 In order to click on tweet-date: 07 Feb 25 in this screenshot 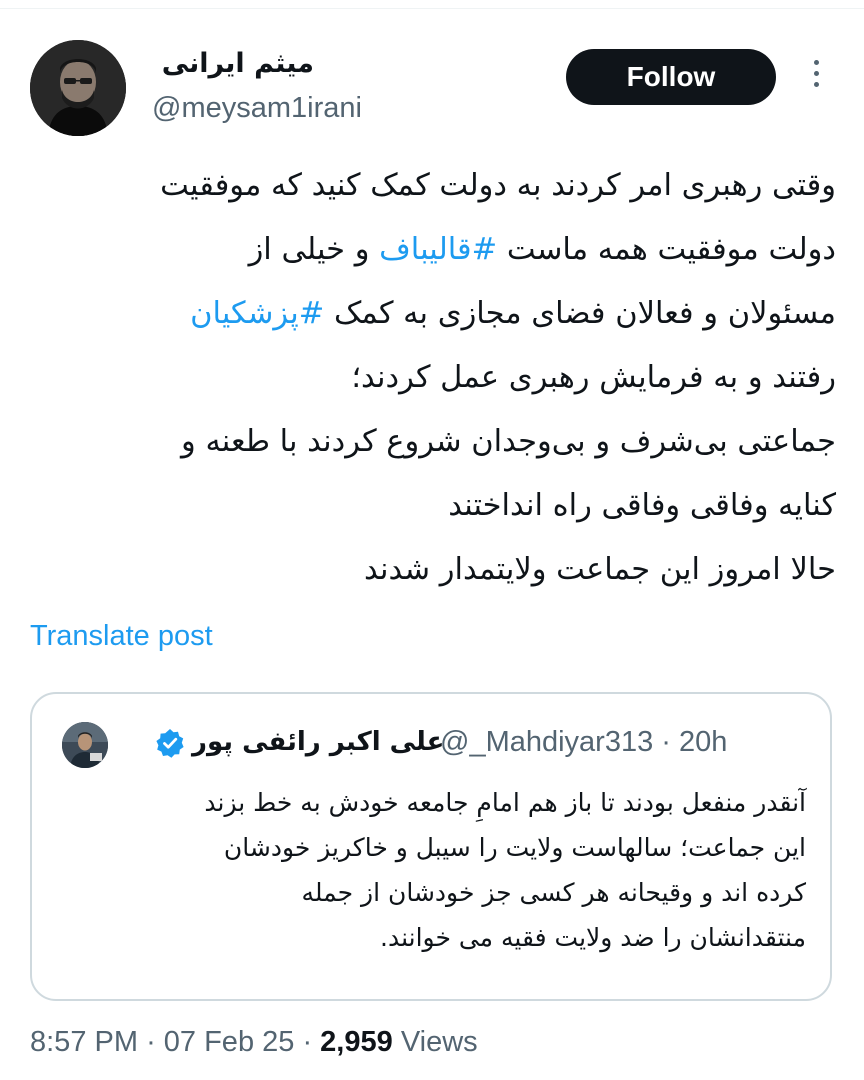, I will do `click(229, 1042)`.